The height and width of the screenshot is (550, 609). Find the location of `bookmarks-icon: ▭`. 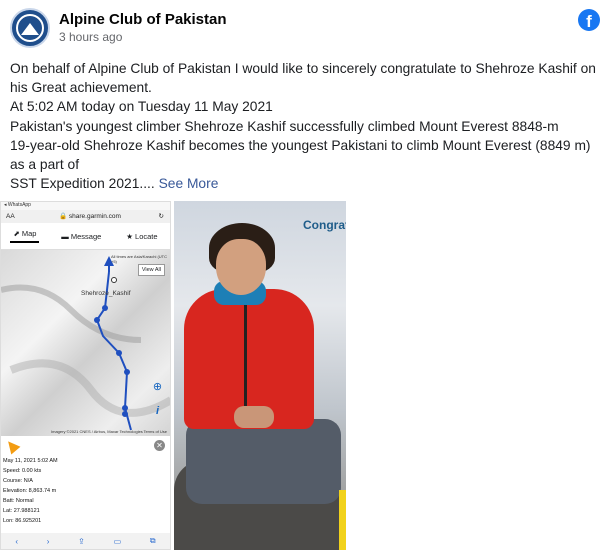

bookmarks-icon: ▭ is located at coordinates (117, 541).